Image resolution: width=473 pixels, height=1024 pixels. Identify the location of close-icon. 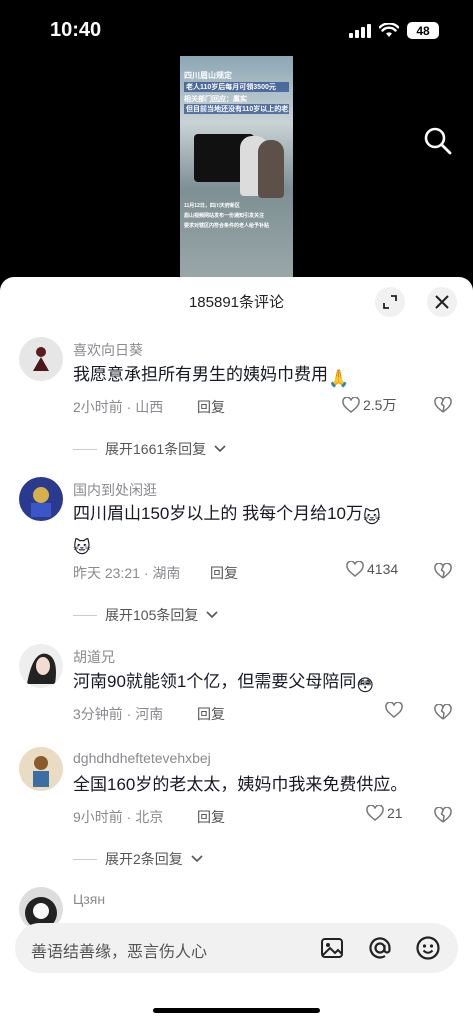
(442, 302).